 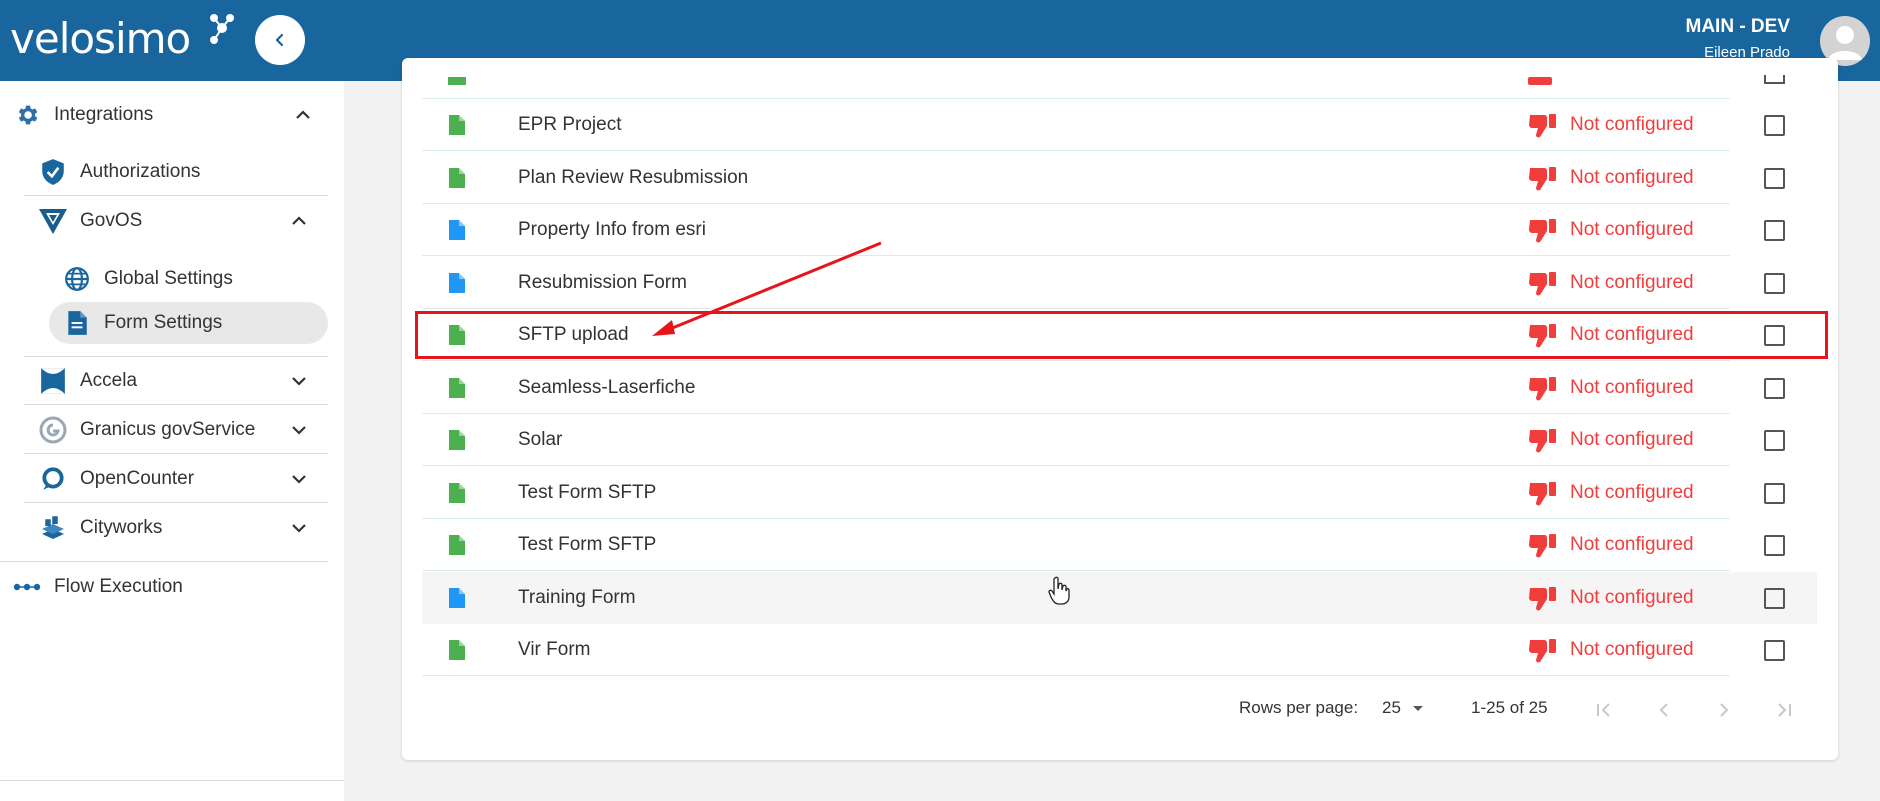 What do you see at coordinates (633, 177) in the screenshot?
I see `form-name: Plan Review Resubmission` at bounding box center [633, 177].